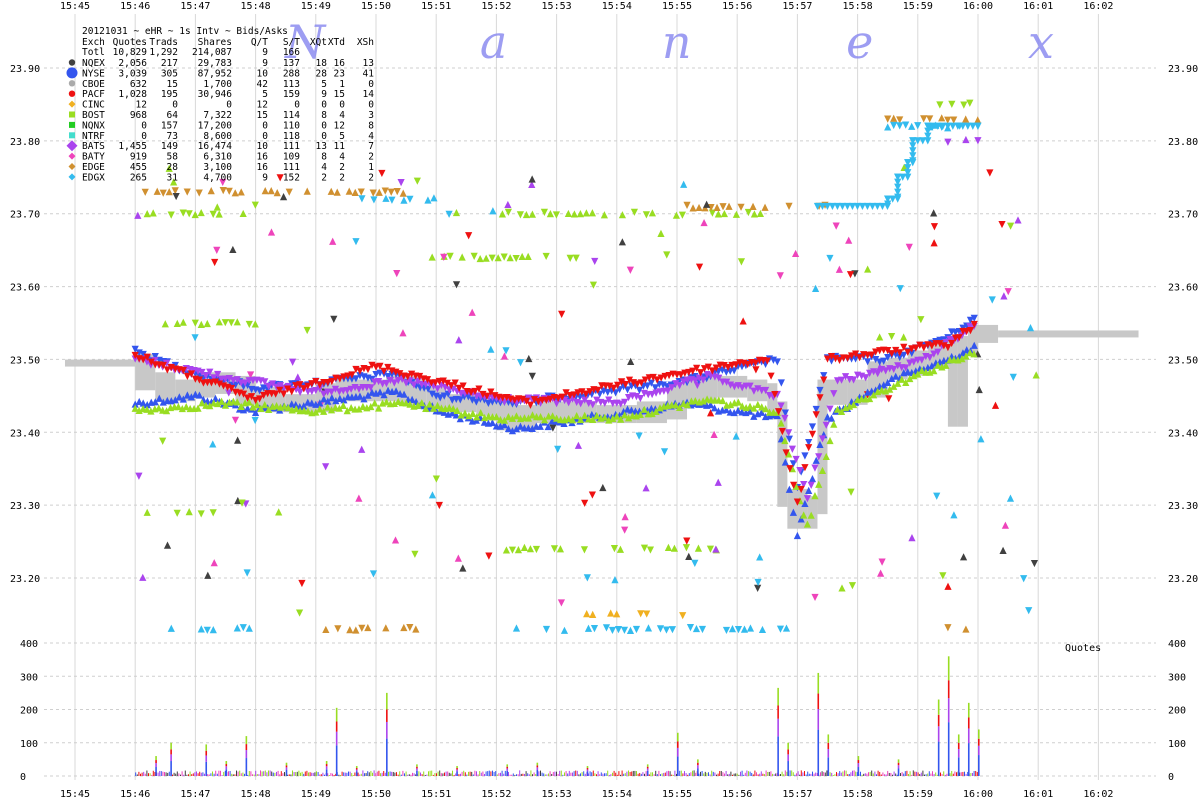 This screenshot has width=1200, height=800. What do you see at coordinates (617, 794) in the screenshot?
I see `x-tick-label-bottom: 15:54` at bounding box center [617, 794].